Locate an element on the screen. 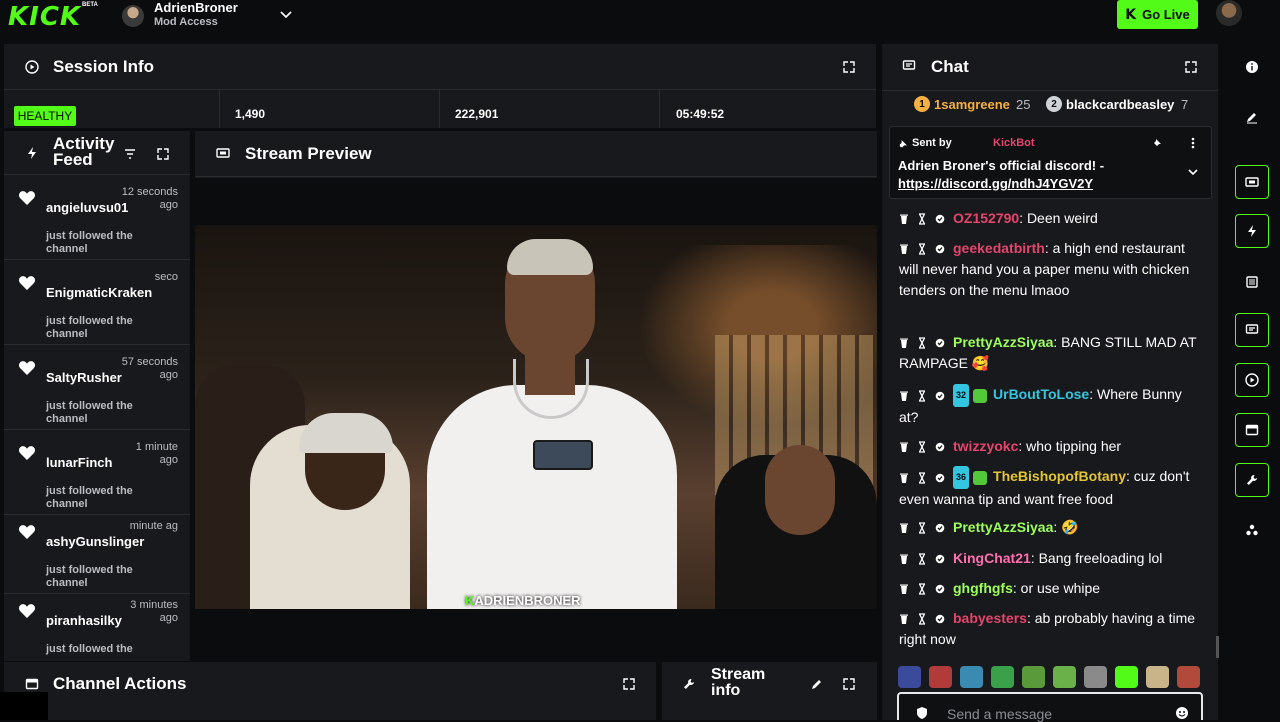 This screenshot has width=1280, height=722. activity-feed-toggle is located at coordinates (1252, 231).